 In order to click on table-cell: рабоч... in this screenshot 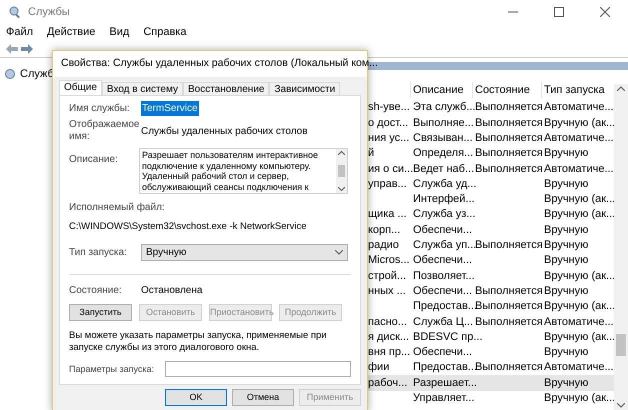, I will do `click(388, 382)`.